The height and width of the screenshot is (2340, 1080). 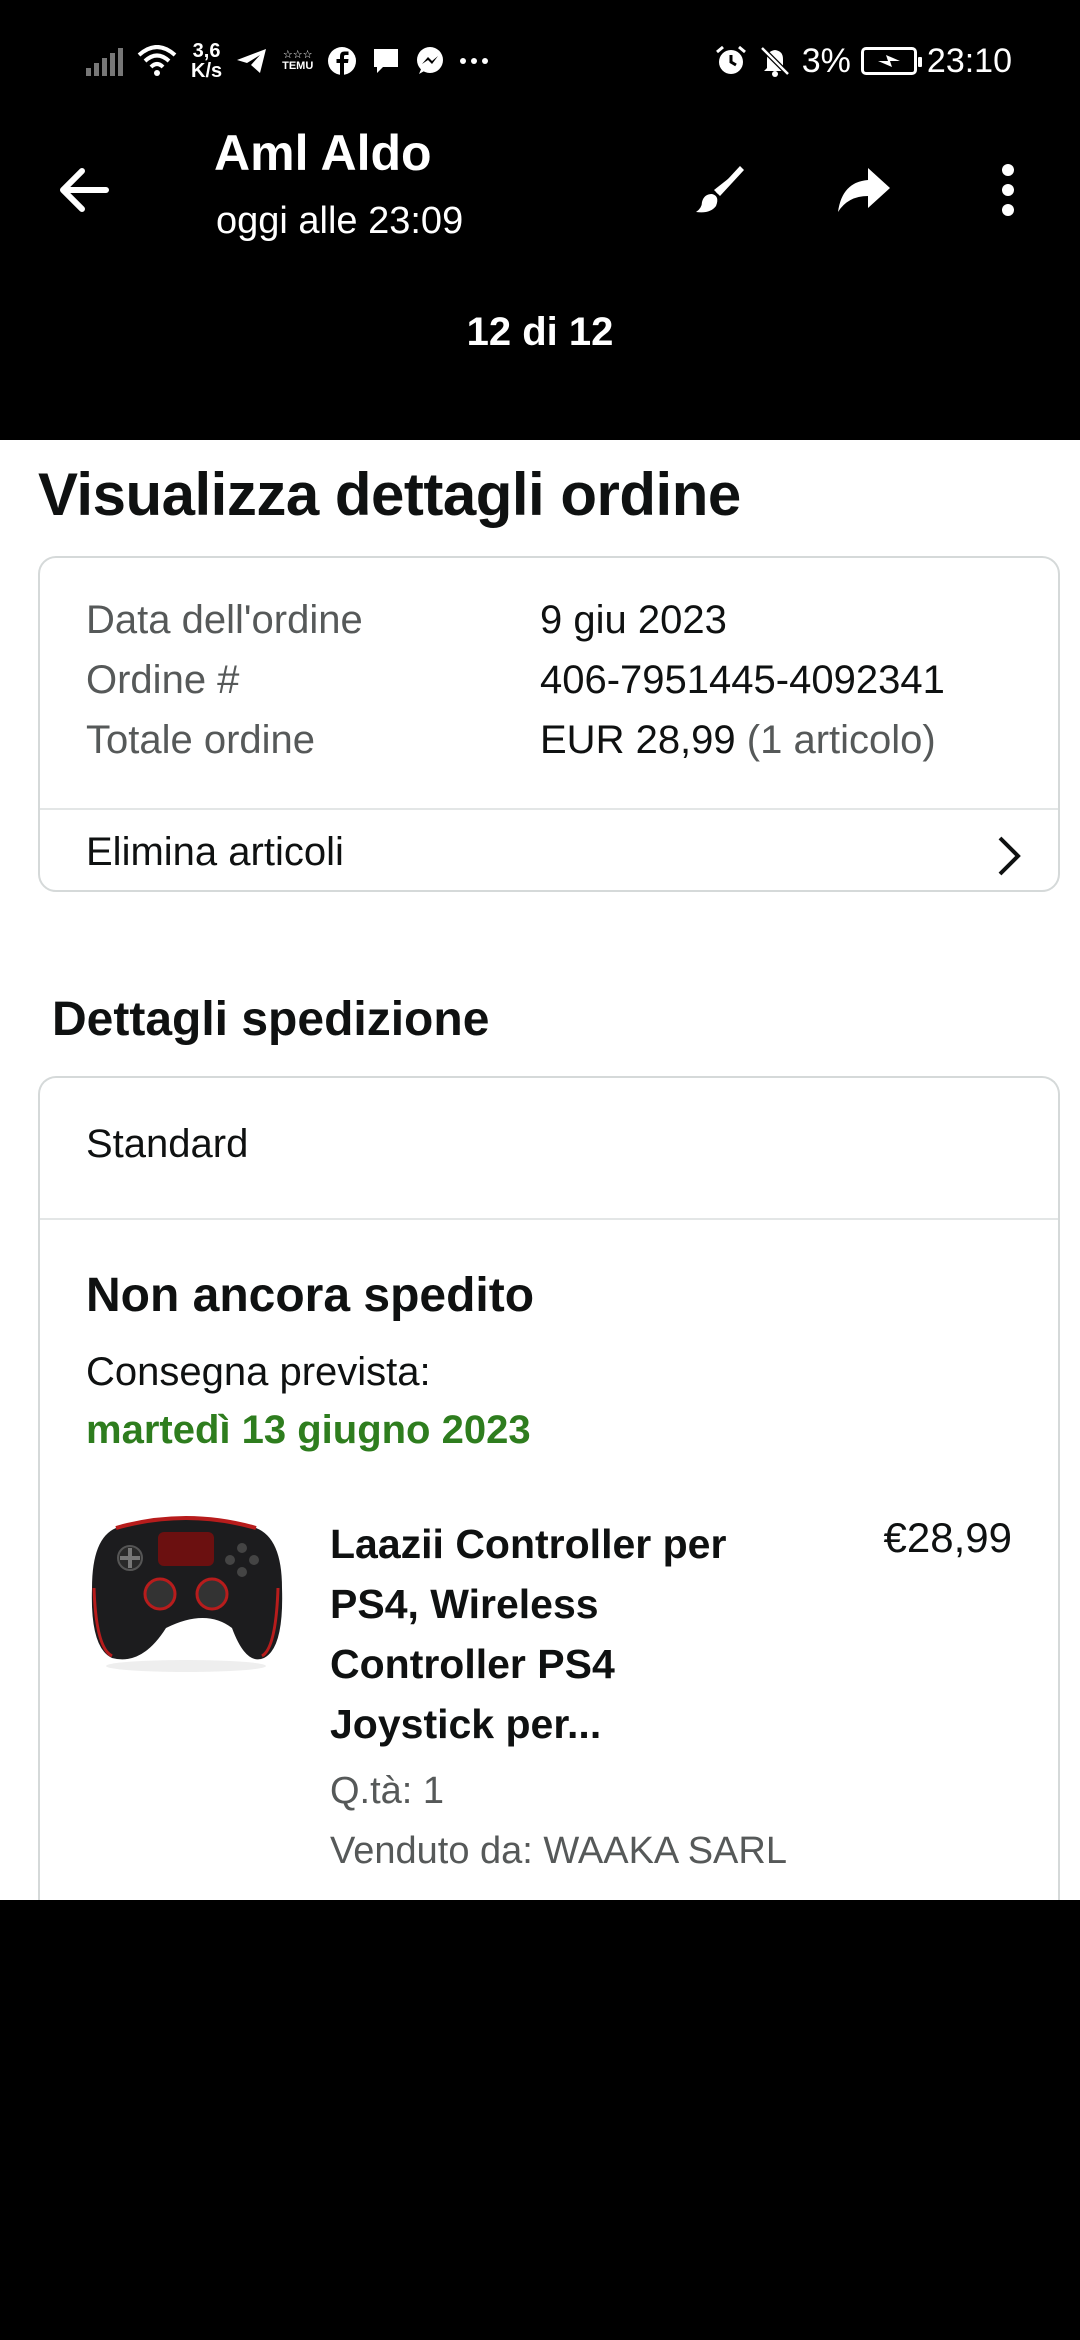 What do you see at coordinates (969, 60) in the screenshot?
I see `clock: 23:10` at bounding box center [969, 60].